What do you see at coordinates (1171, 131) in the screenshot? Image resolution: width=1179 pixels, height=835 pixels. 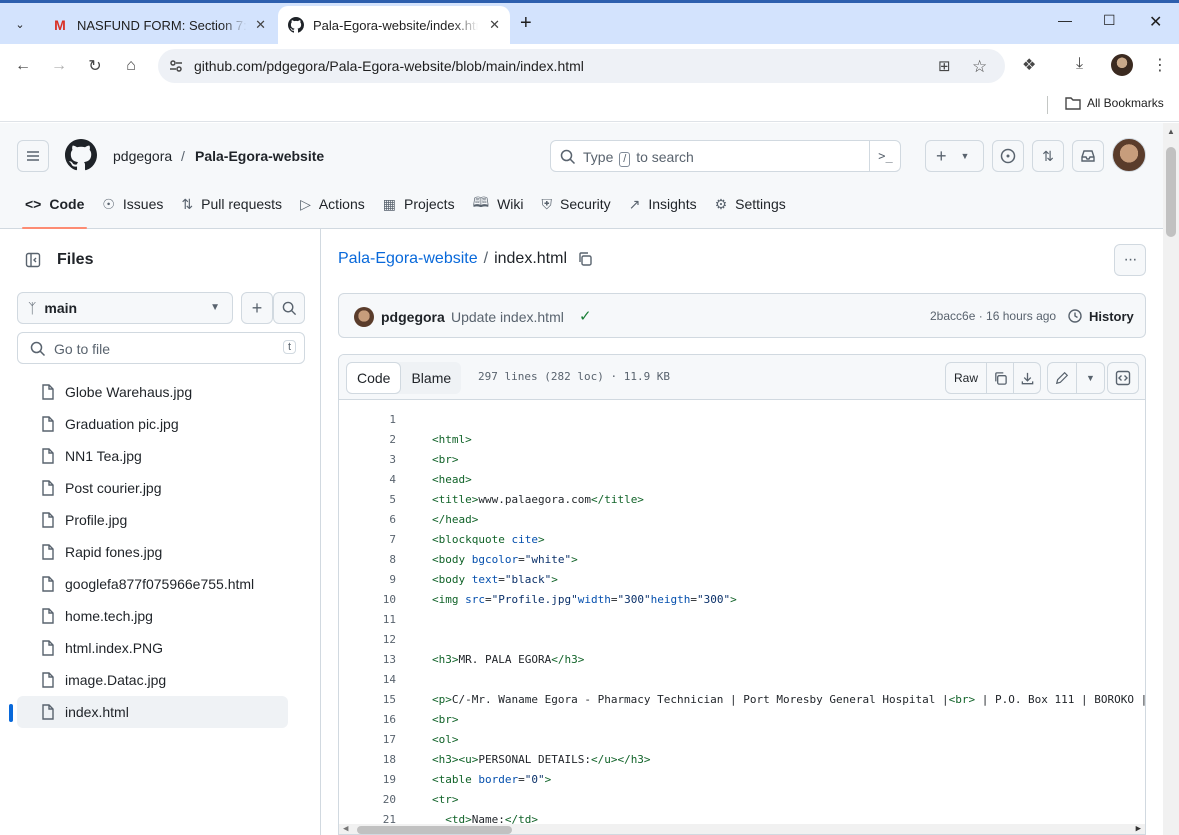 I see `scroll-up-arrow-icon: ▲` at bounding box center [1171, 131].